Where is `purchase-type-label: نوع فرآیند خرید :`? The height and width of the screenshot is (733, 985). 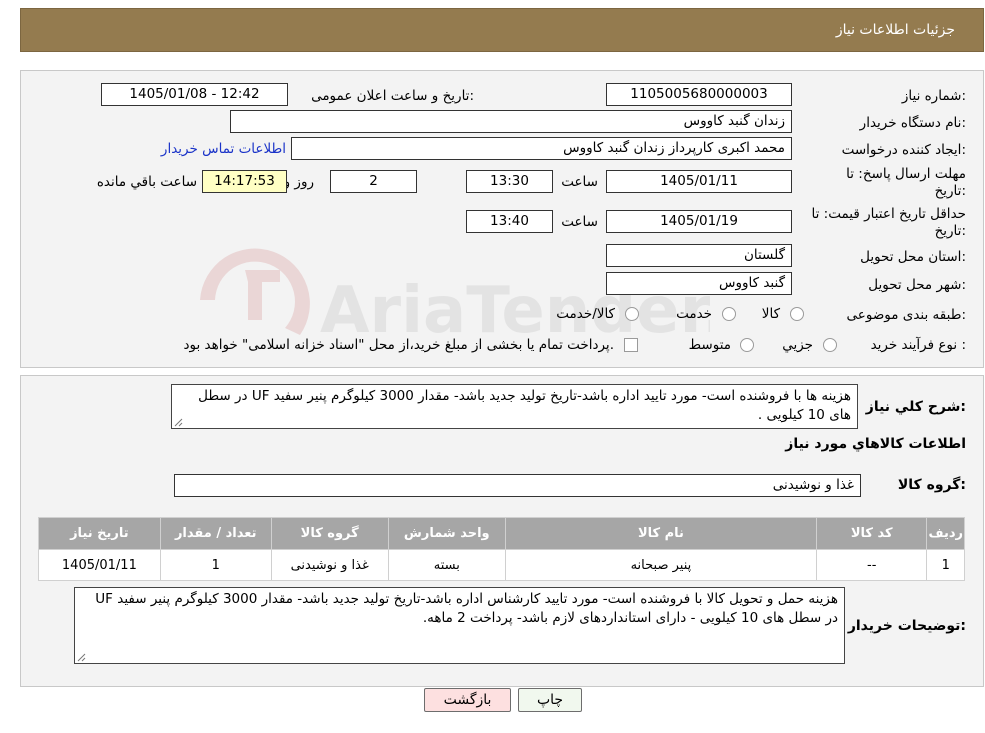
purchase-type-label: نوع فرآیند خرید : is located at coordinates (918, 345).